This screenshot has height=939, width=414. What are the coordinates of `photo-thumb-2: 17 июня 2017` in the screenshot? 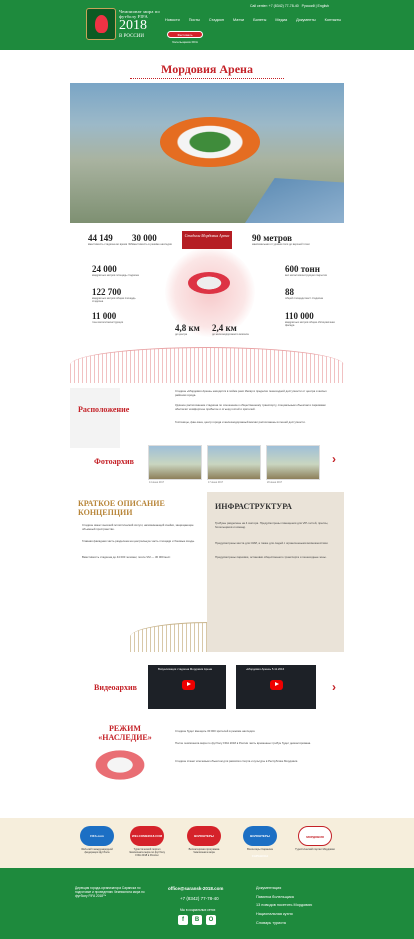 It's located at (234, 464).